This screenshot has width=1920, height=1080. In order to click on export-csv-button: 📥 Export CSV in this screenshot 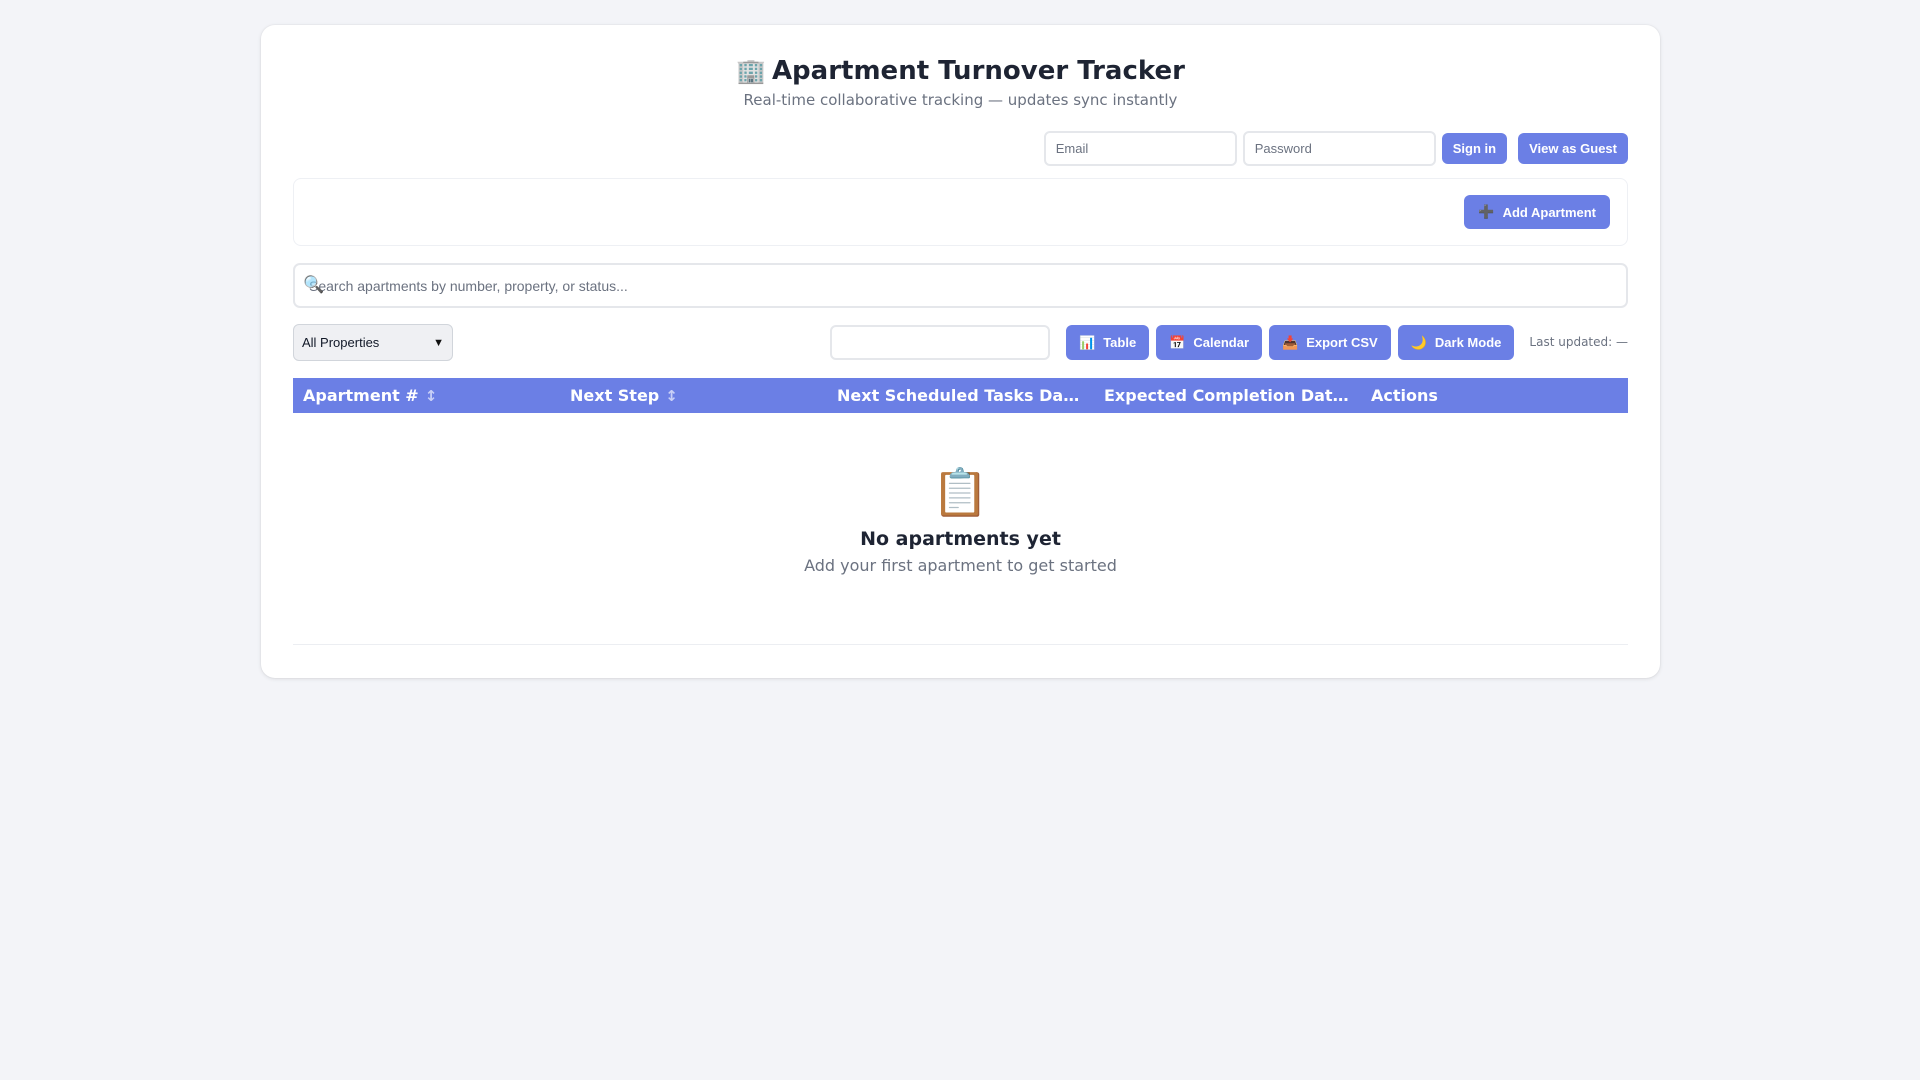, I will do `click(1330, 342)`.